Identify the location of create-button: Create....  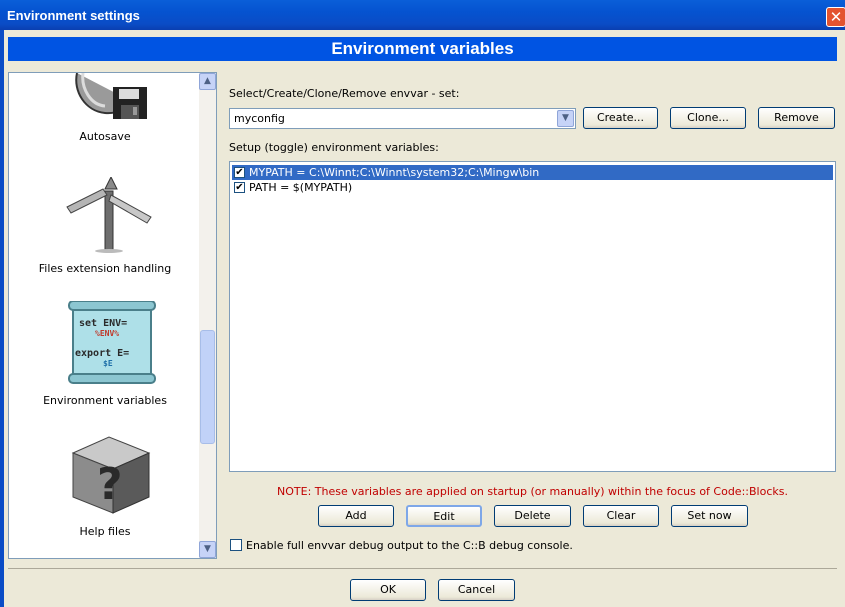
(620, 118).